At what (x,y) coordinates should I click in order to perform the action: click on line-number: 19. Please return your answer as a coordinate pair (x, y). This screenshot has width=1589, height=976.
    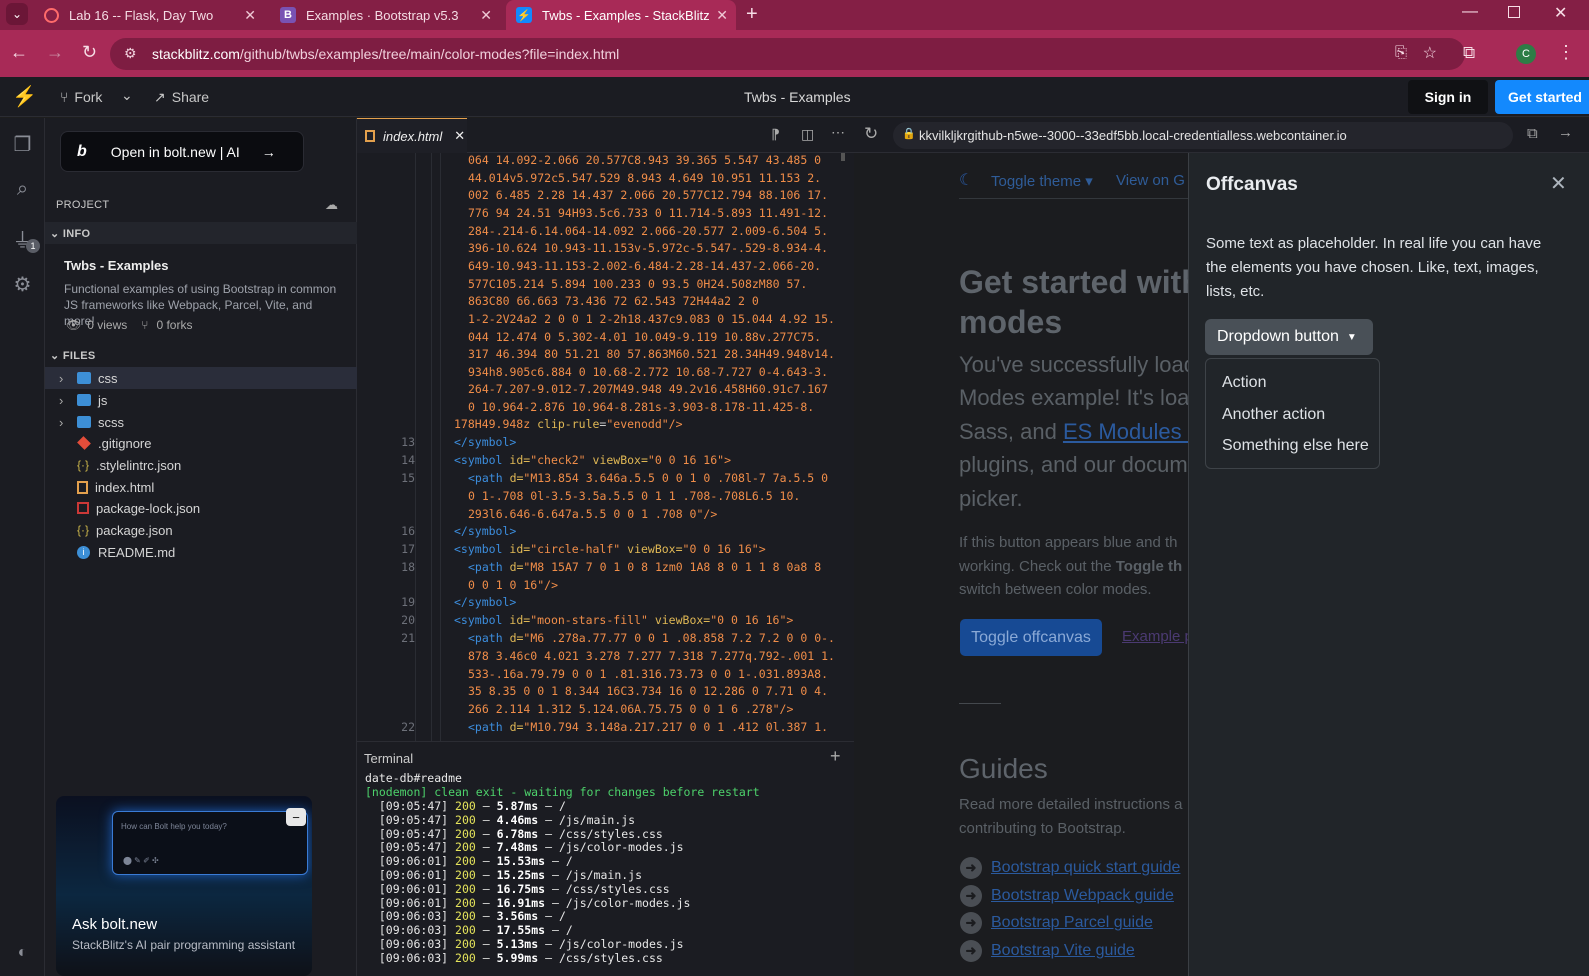
    Looking at the image, I should click on (408, 602).